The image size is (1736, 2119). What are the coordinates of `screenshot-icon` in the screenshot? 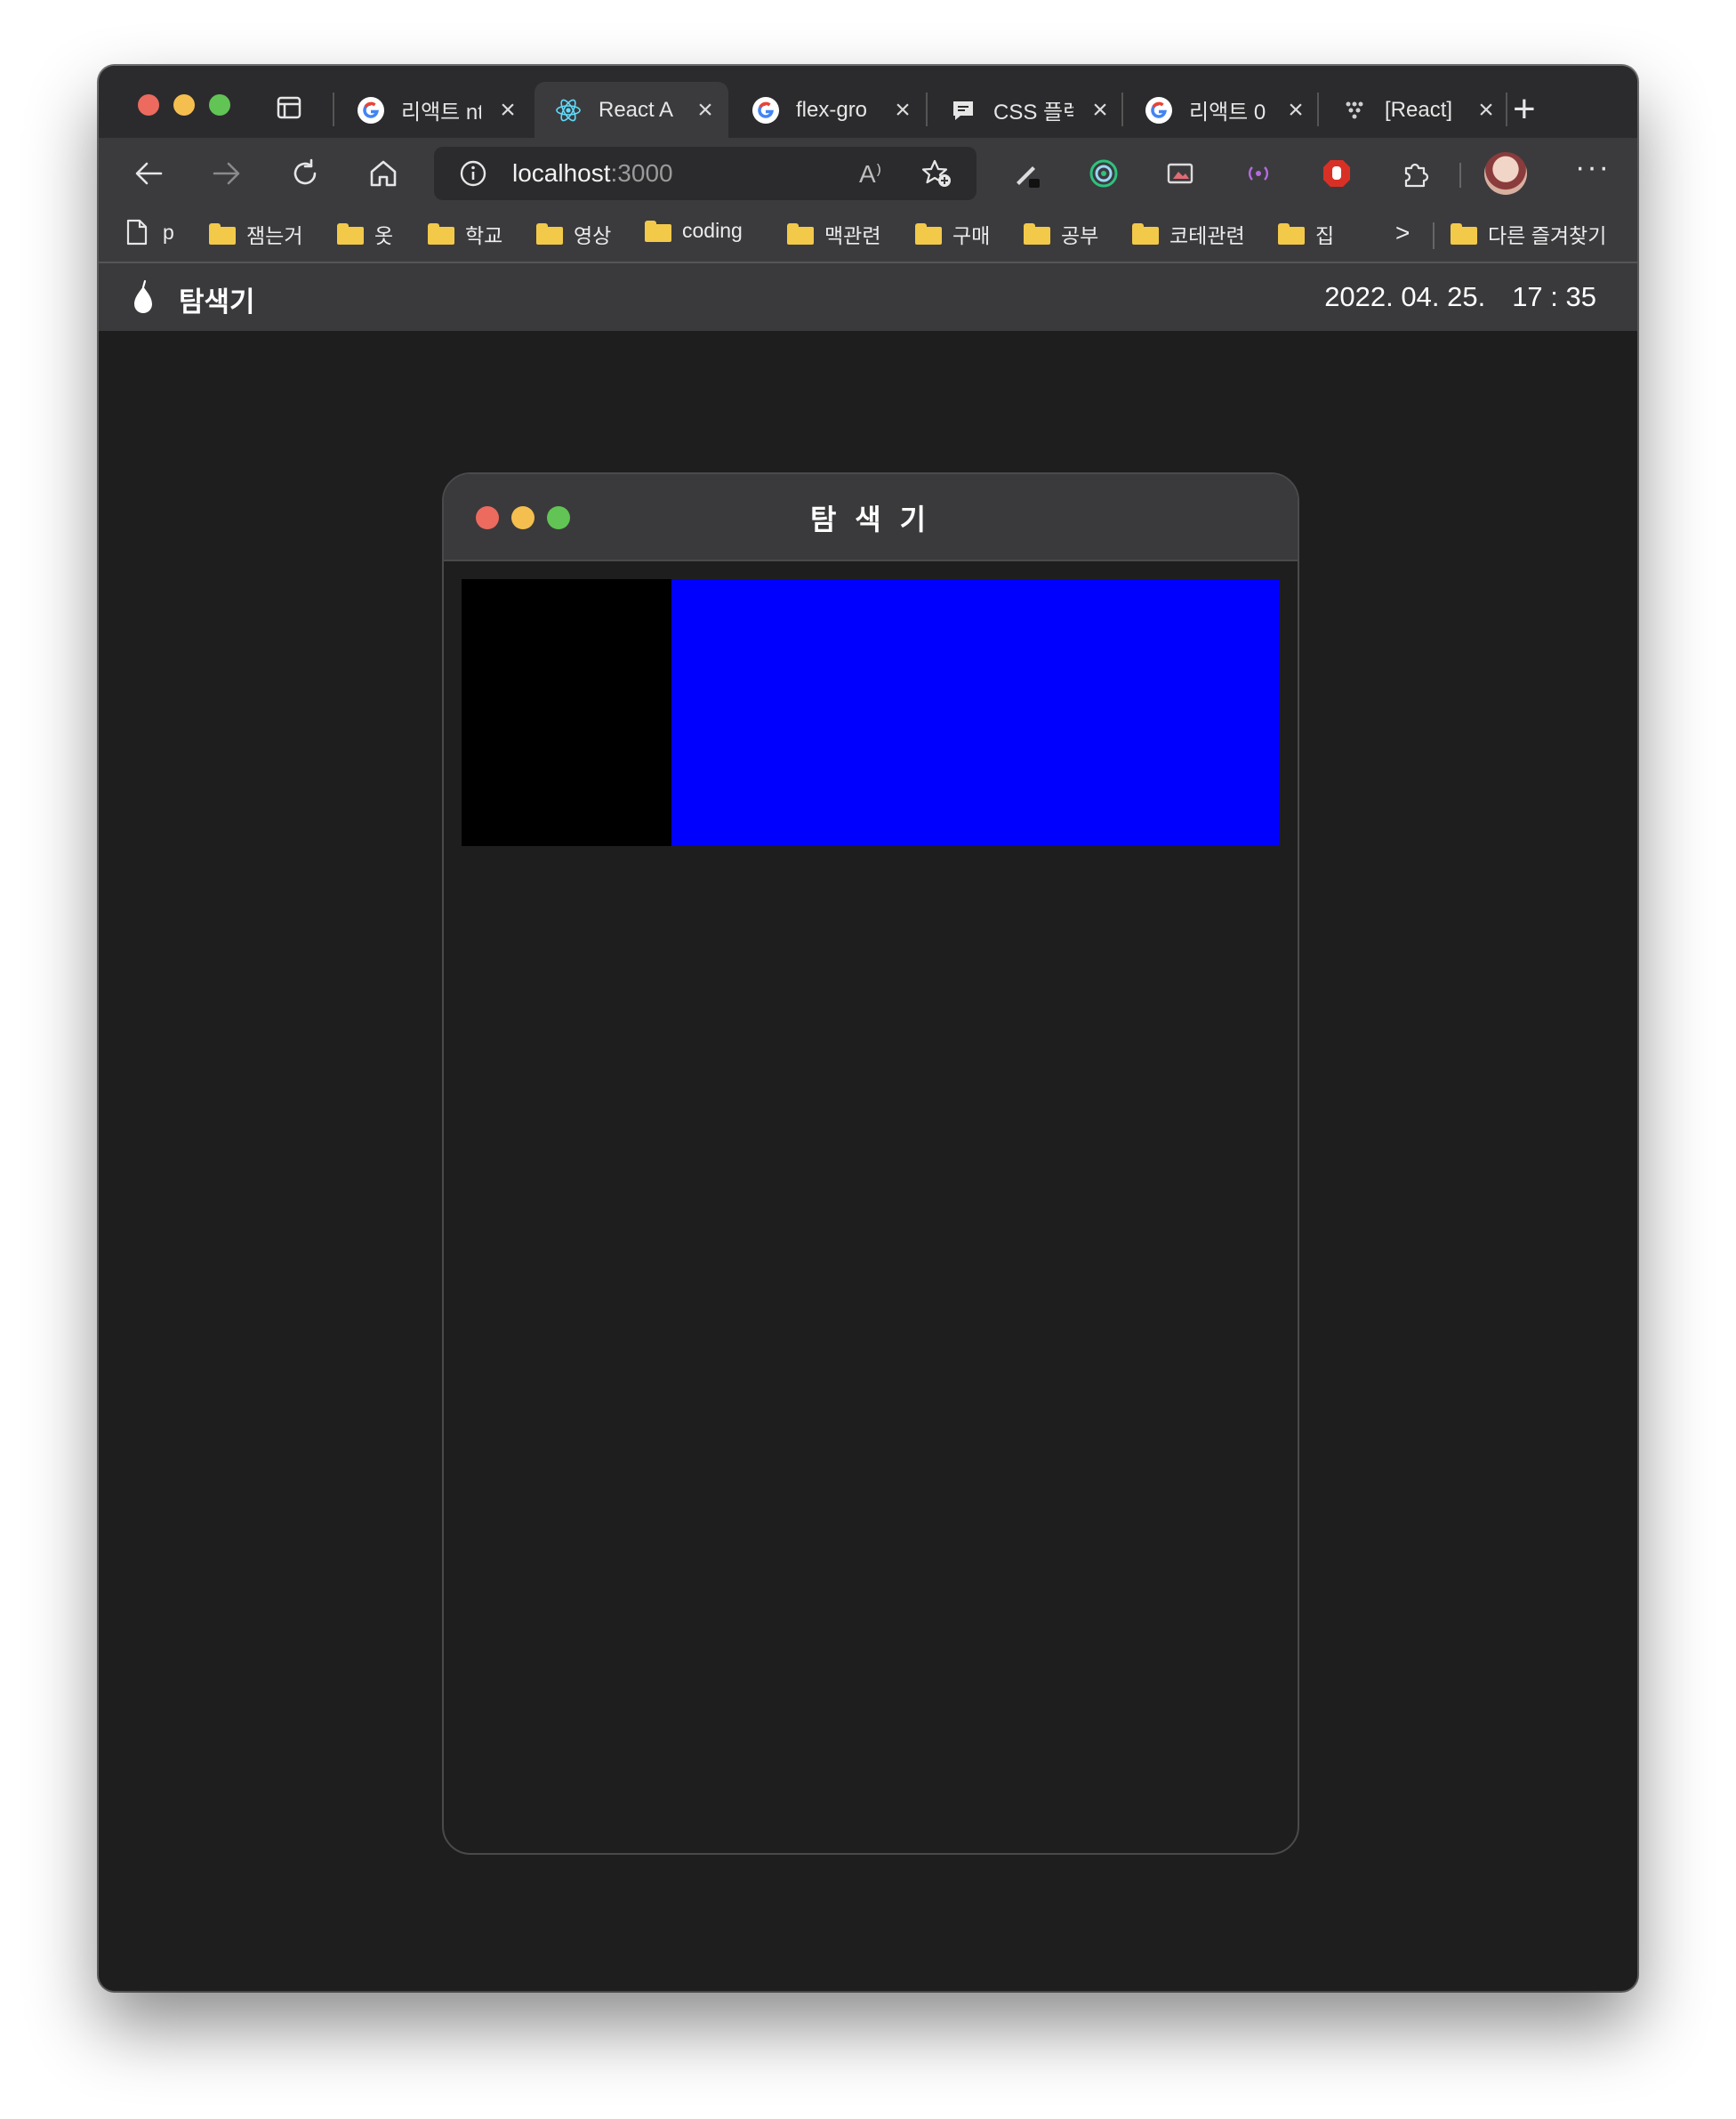 It's located at (1181, 174).